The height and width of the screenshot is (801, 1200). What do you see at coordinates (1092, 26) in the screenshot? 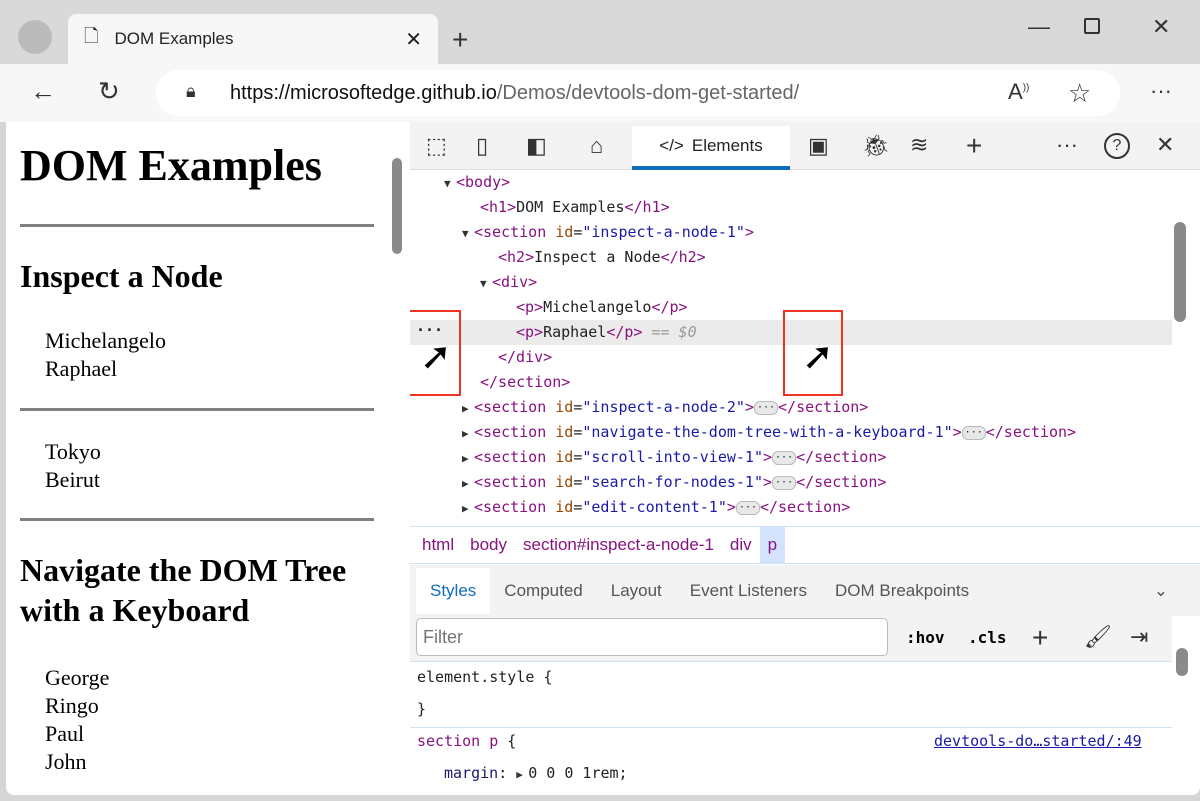
I see `maximize-icon` at bounding box center [1092, 26].